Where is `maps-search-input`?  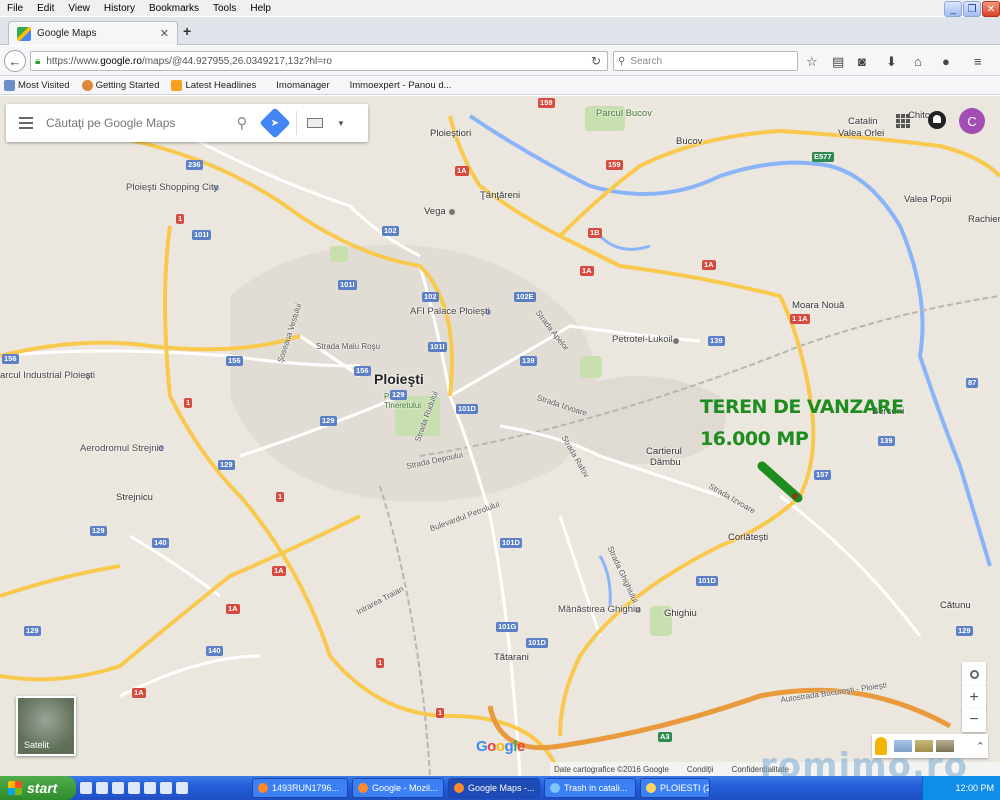 maps-search-input is located at coordinates (136, 123).